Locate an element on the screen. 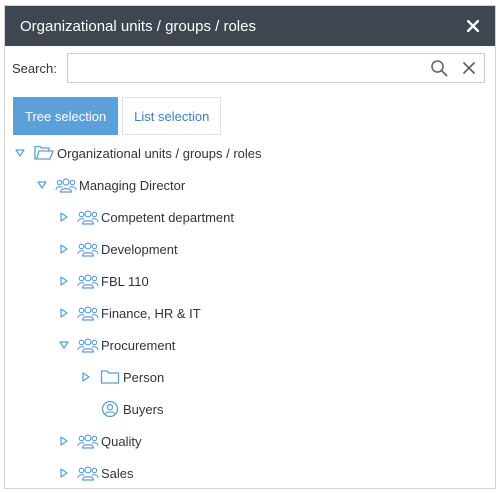  tree-node-fbl-110: FBL 110 is located at coordinates (103, 281).